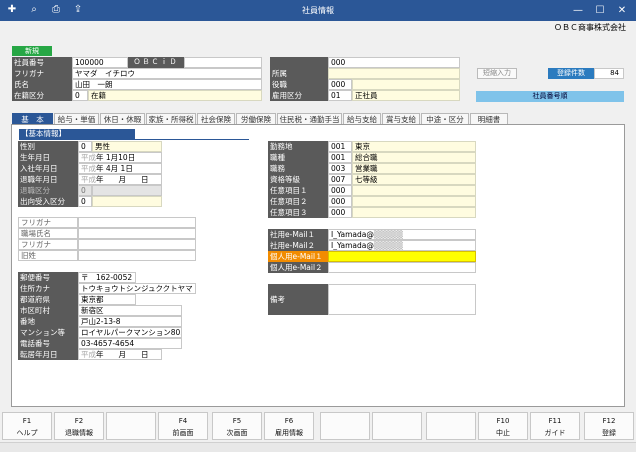 This screenshot has height=452, width=636. I want to click on building-field: ロイヤルパークマンション805, so click(130, 332).